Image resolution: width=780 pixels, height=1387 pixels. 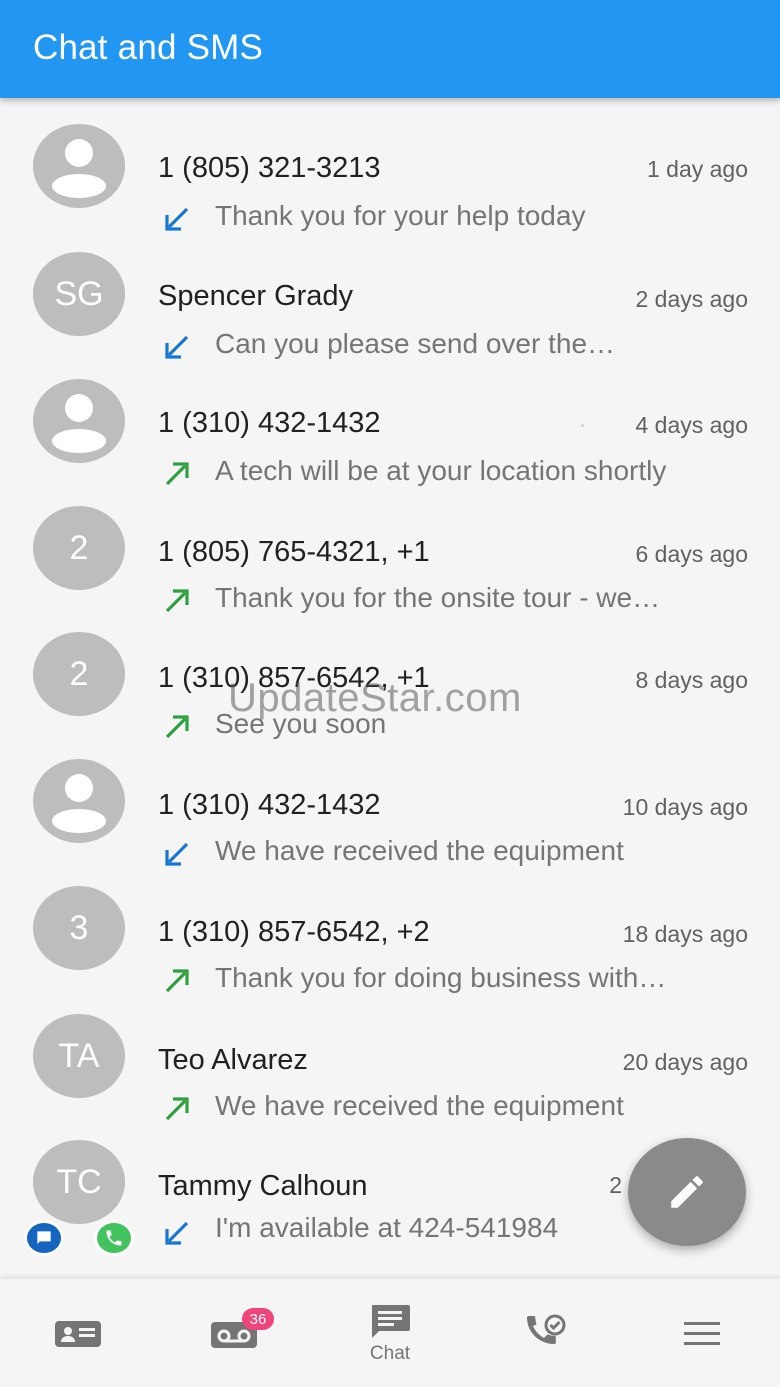 What do you see at coordinates (233, 1060) in the screenshot?
I see `contact-name: Teo Alvarez` at bounding box center [233, 1060].